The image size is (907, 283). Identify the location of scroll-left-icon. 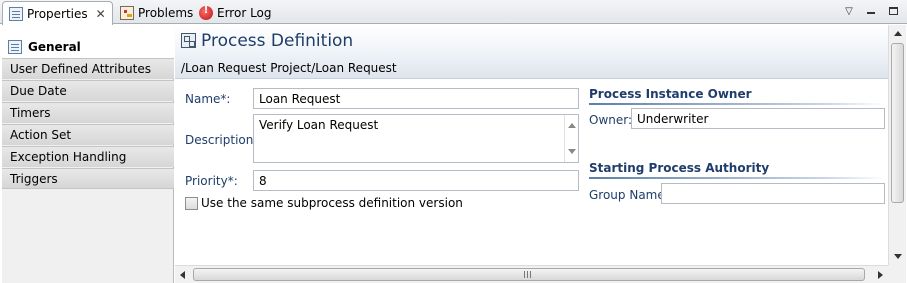
(182, 275).